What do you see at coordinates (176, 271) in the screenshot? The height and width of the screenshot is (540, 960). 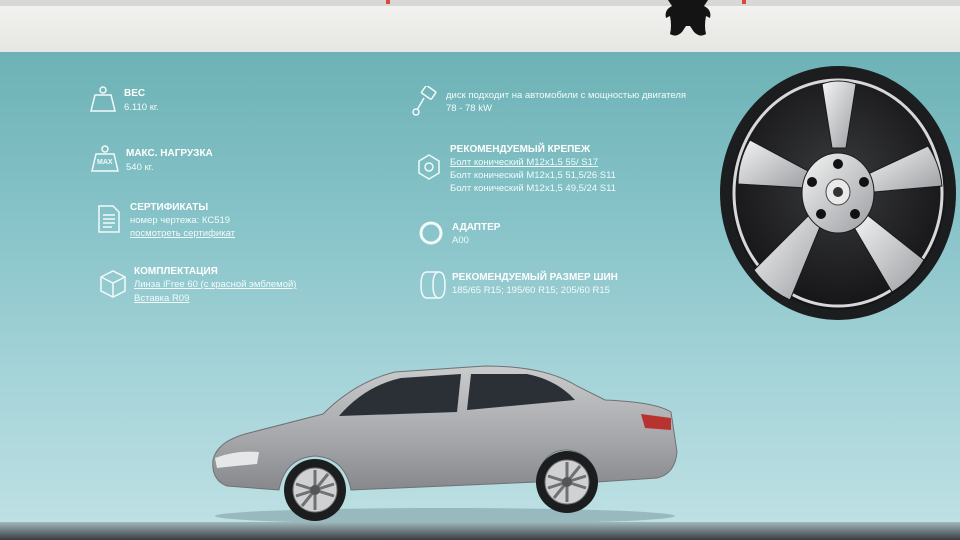 I see `package-title: КОМПЛЕКТАЦИЯ` at bounding box center [176, 271].